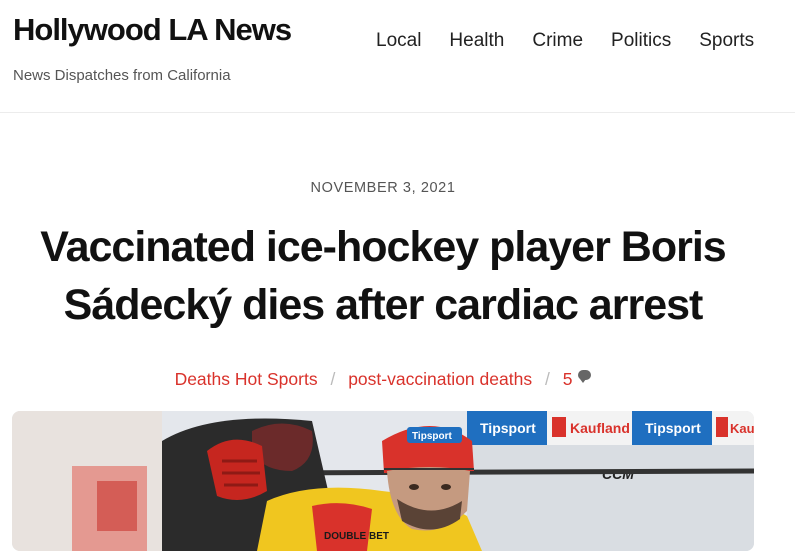  Describe the element at coordinates (356, 536) in the screenshot. I see `jersey-text: DOUBLE BET` at that location.